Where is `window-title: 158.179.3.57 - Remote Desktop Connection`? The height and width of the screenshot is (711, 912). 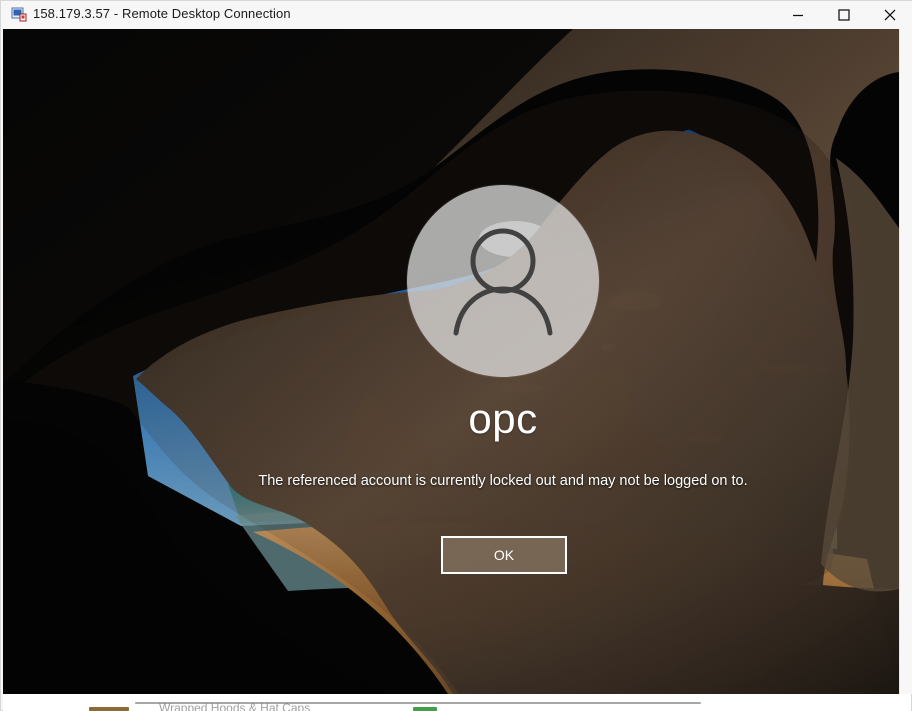 window-title: 158.179.3.57 - Remote Desktop Connection is located at coordinates (162, 13).